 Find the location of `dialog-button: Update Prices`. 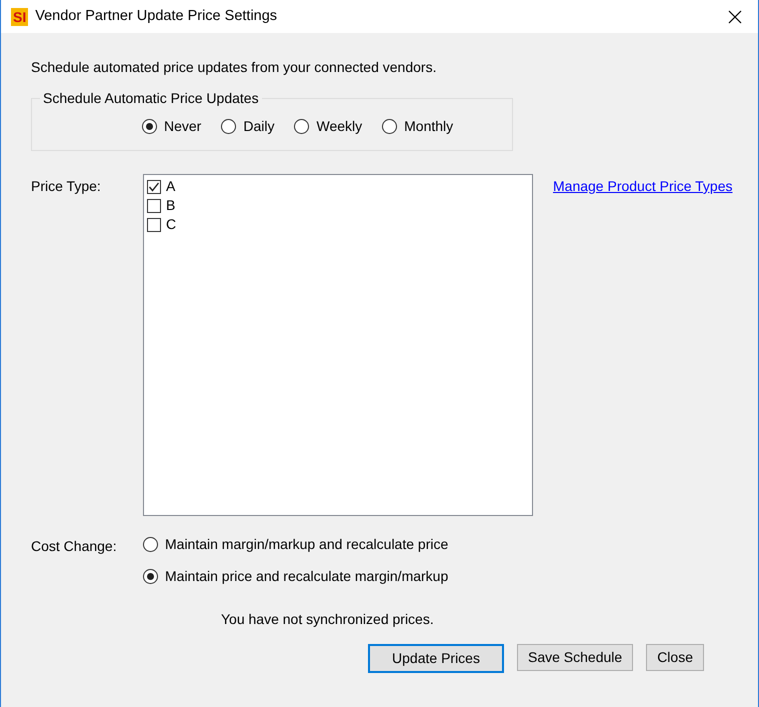

dialog-button: Update Prices is located at coordinates (436, 658).